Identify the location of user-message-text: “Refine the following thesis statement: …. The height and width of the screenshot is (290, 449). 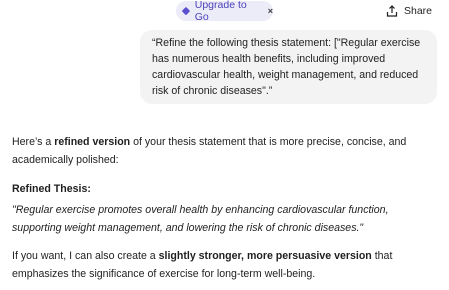
(286, 67).